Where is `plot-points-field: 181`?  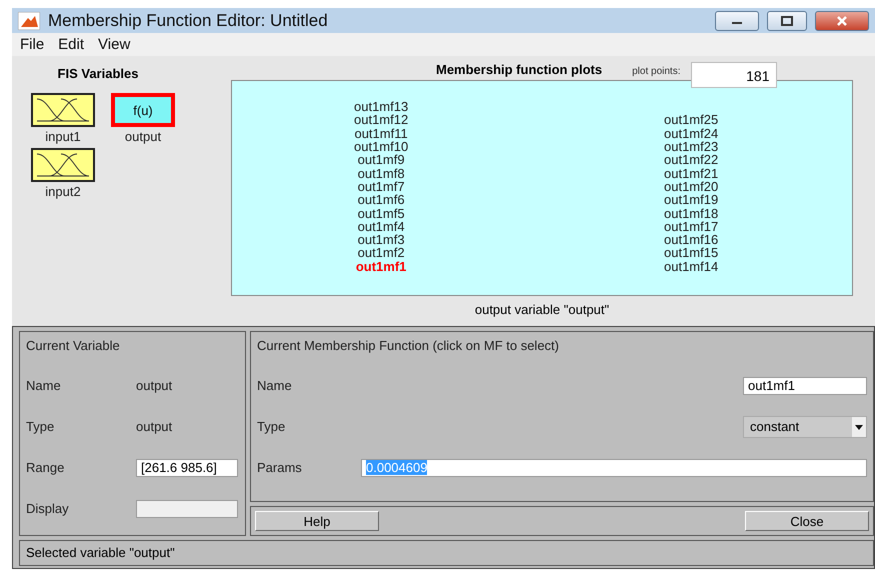 plot-points-field: 181 is located at coordinates (733, 75).